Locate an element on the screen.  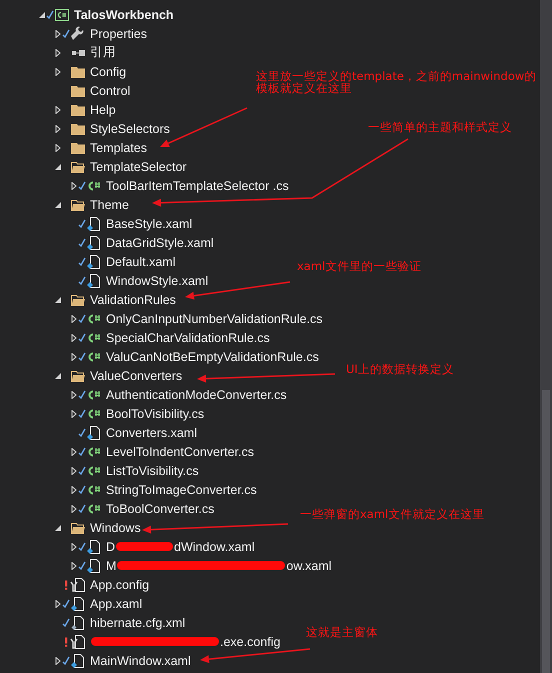
tree-item-label: 引用 is located at coordinates (103, 52).